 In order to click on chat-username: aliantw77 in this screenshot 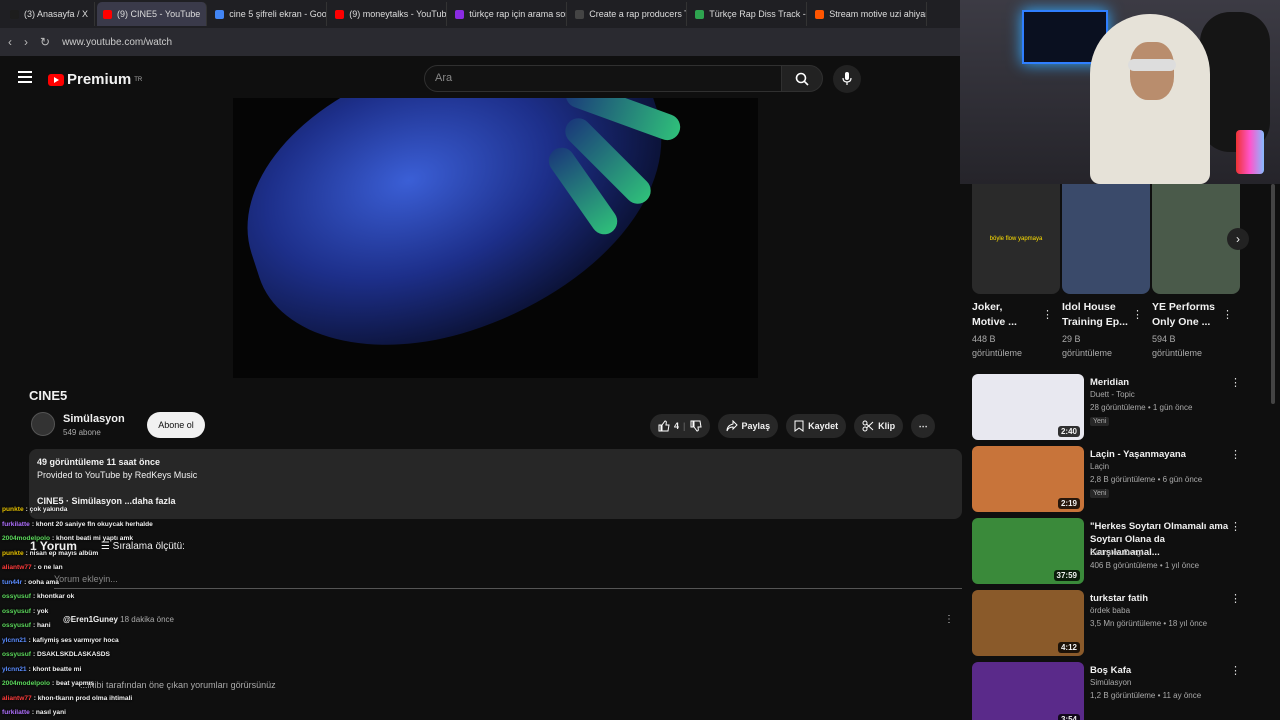, I will do `click(17, 567)`.